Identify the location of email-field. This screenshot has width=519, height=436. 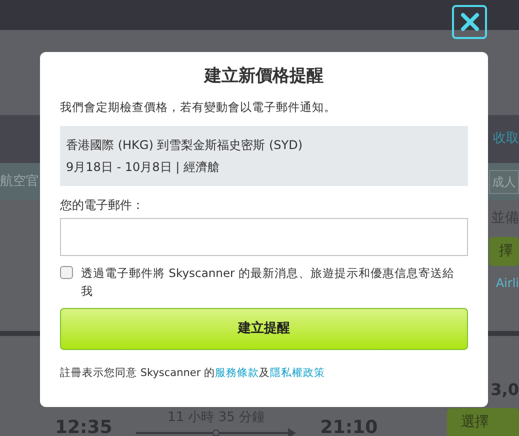
(264, 237).